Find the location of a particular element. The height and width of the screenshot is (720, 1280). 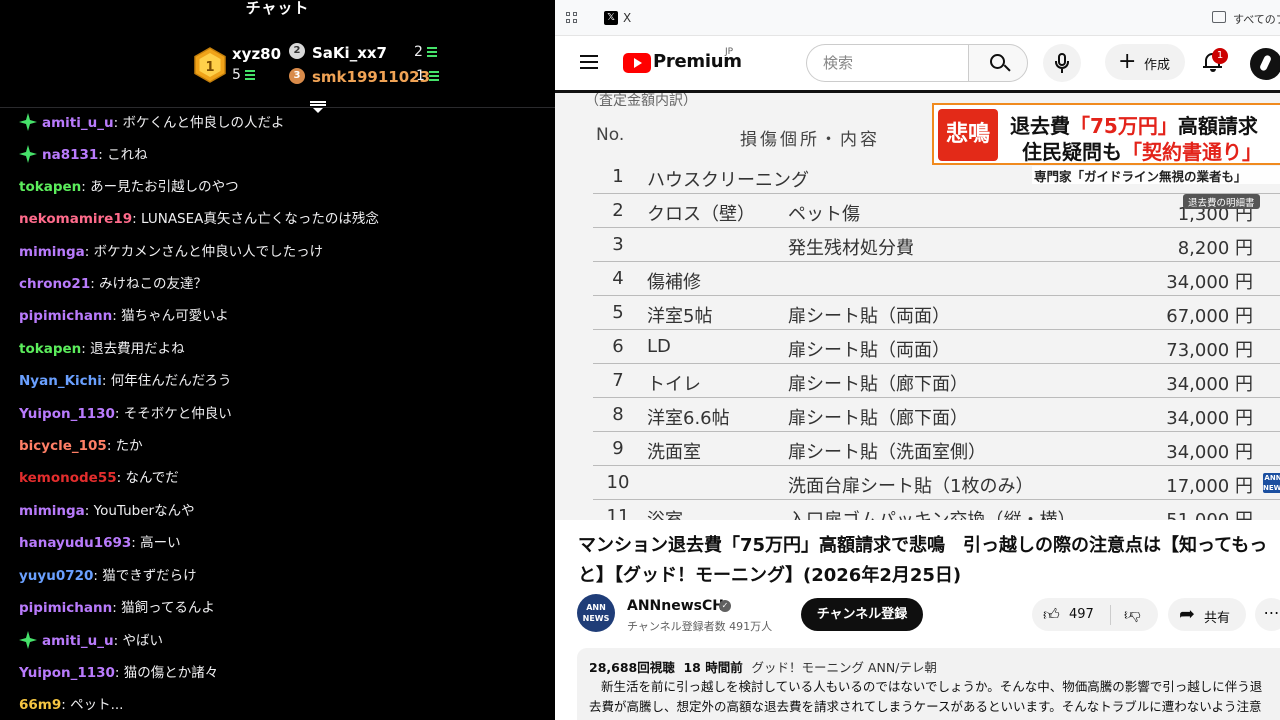

chat-message: pipimichann: 猫飼ってるんよ is located at coordinates (117, 608).